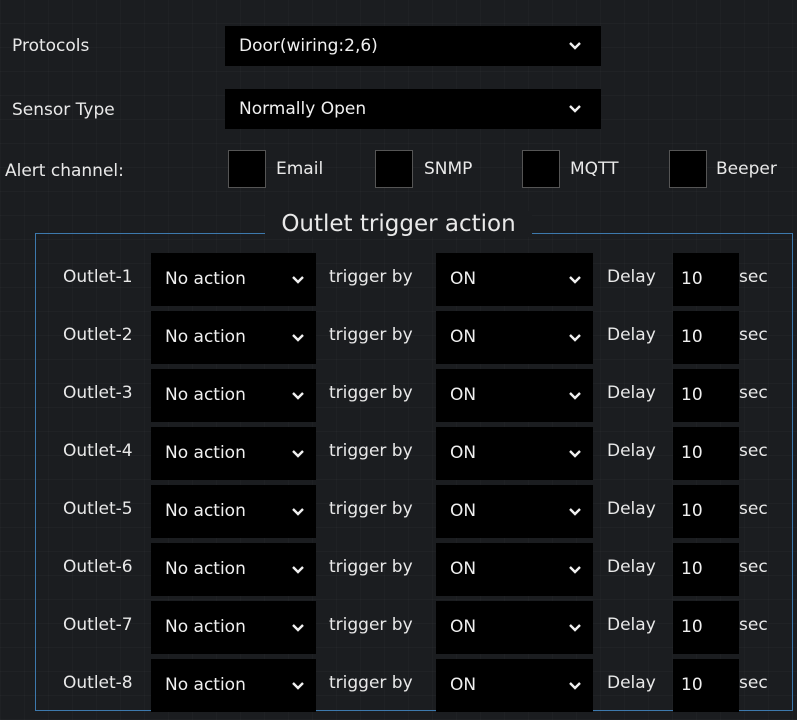 The image size is (797, 720). Describe the element at coordinates (398, 337) in the screenshot. I see `outlet-row: Outlet-2 No action trigger by ON Delay 10 sec` at that location.